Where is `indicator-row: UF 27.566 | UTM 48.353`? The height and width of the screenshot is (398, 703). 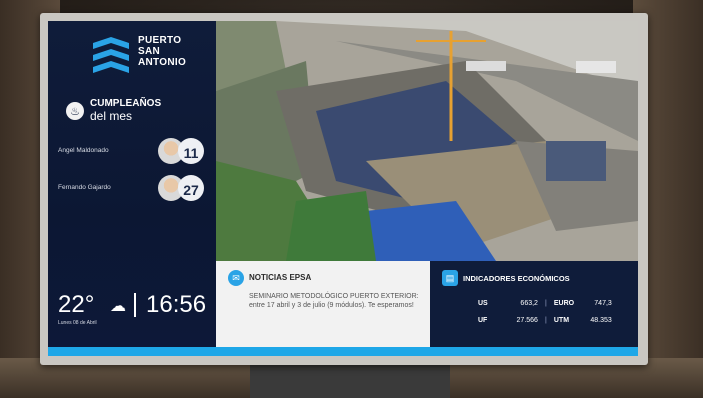
indicator-row: UF 27.566 | UTM 48.353 is located at coordinates (545, 320).